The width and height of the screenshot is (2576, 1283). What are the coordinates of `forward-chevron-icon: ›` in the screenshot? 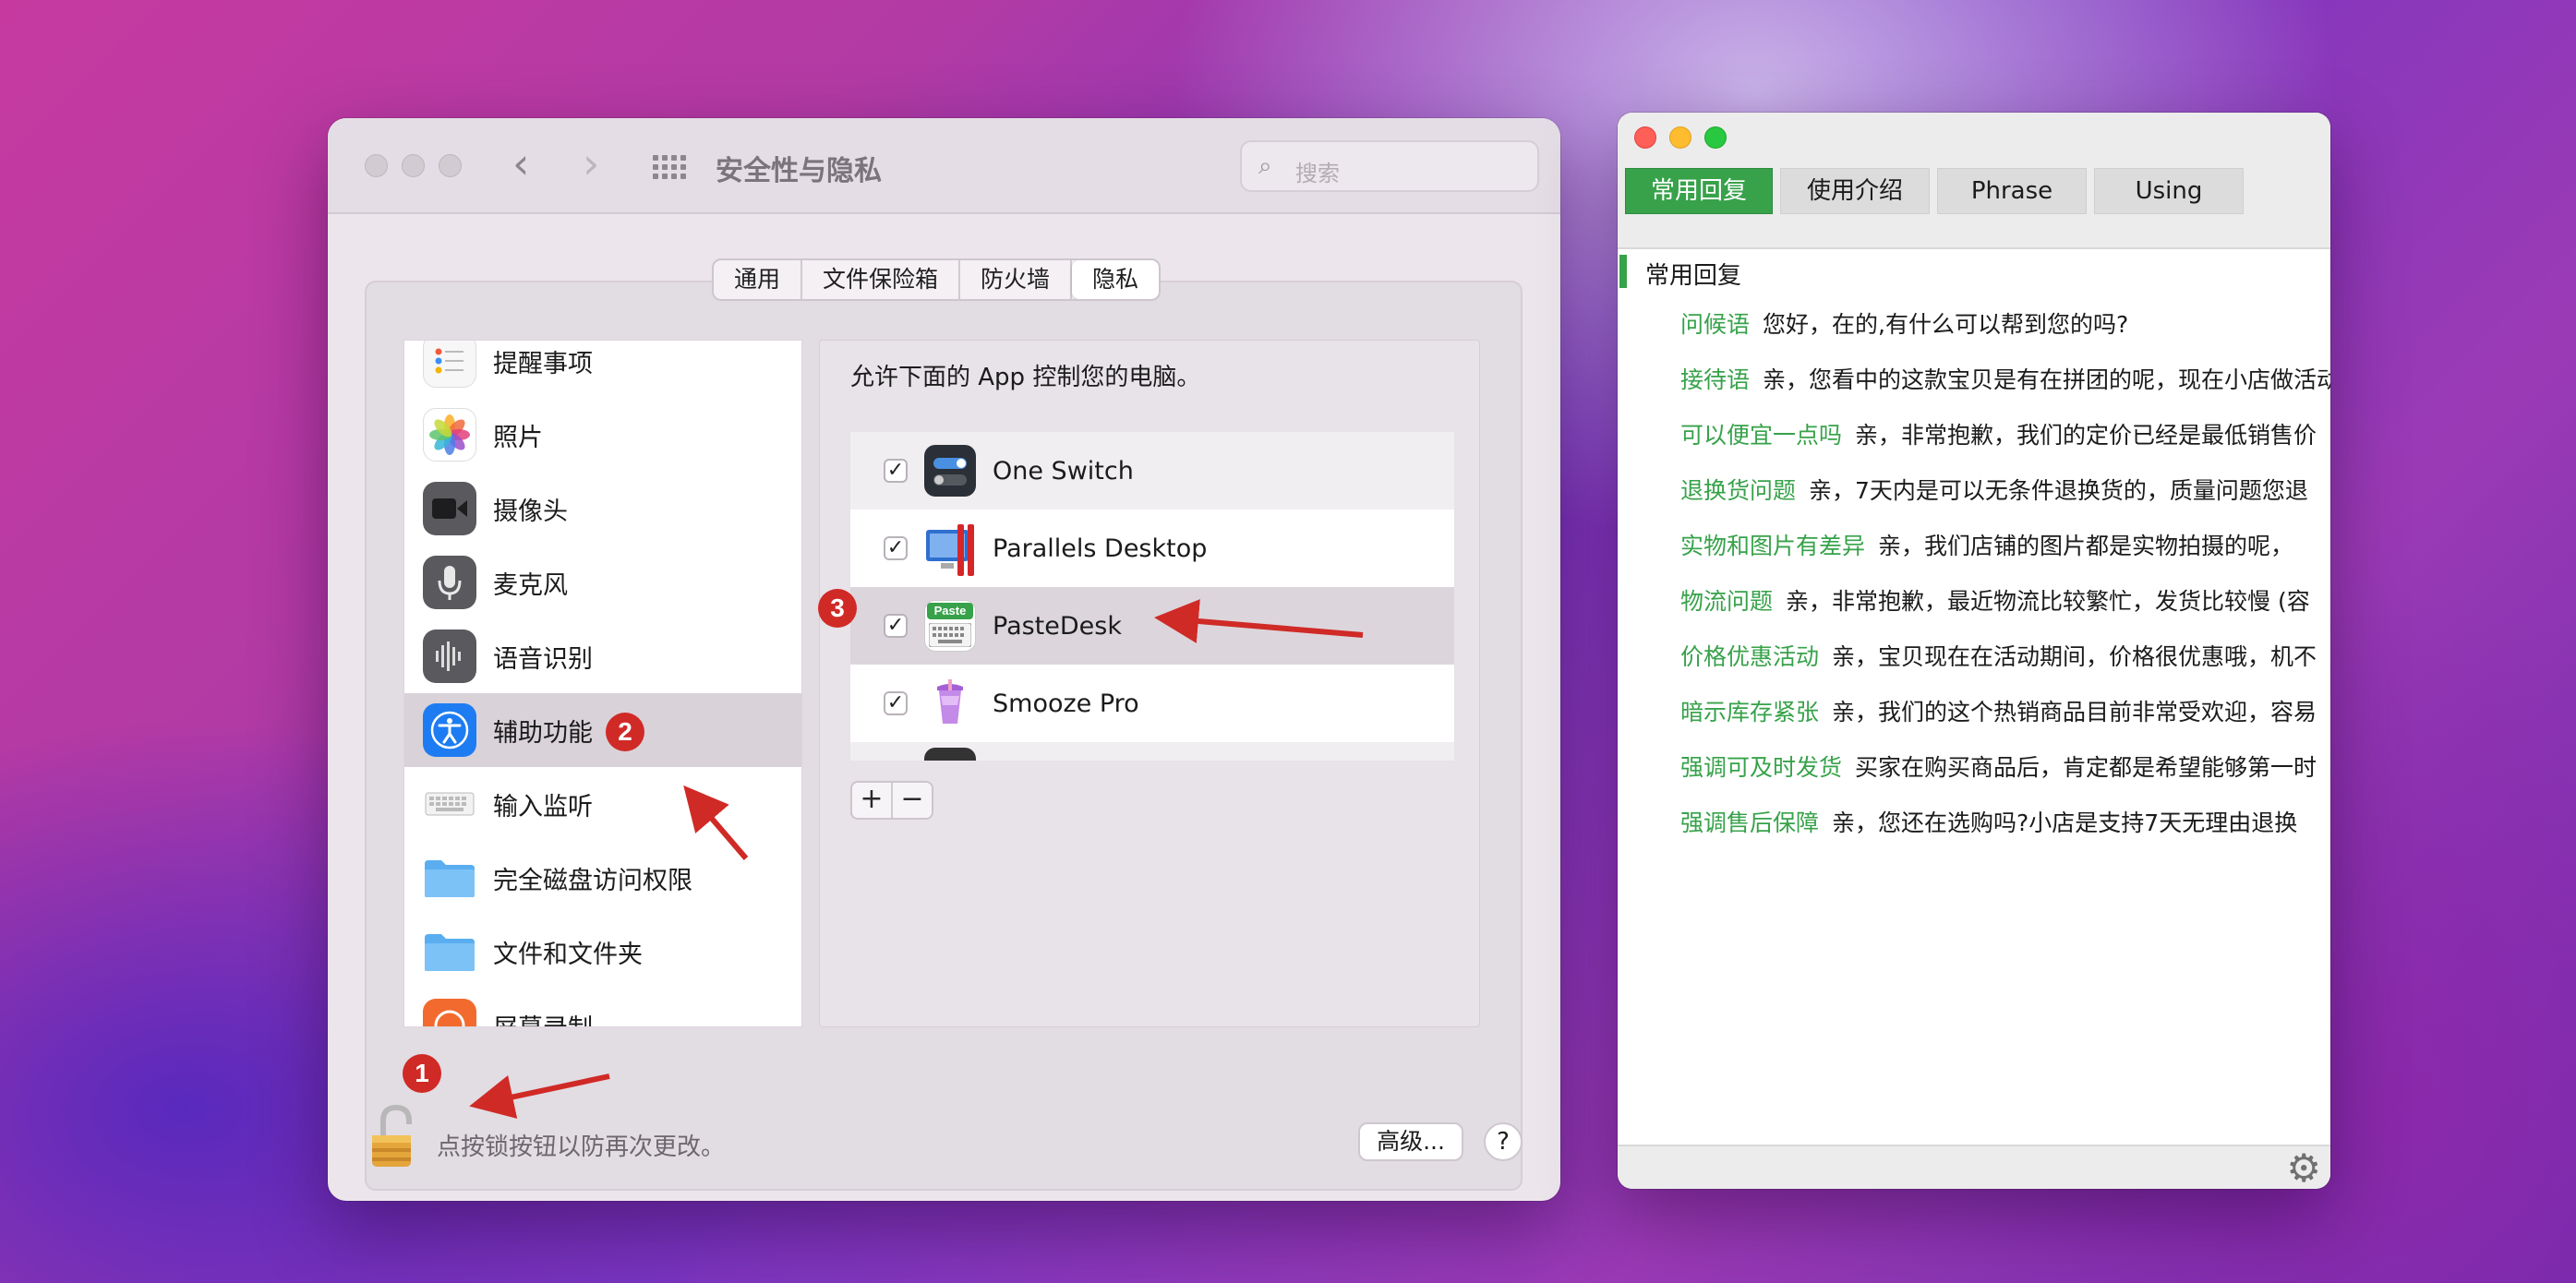 It's located at (591, 163).